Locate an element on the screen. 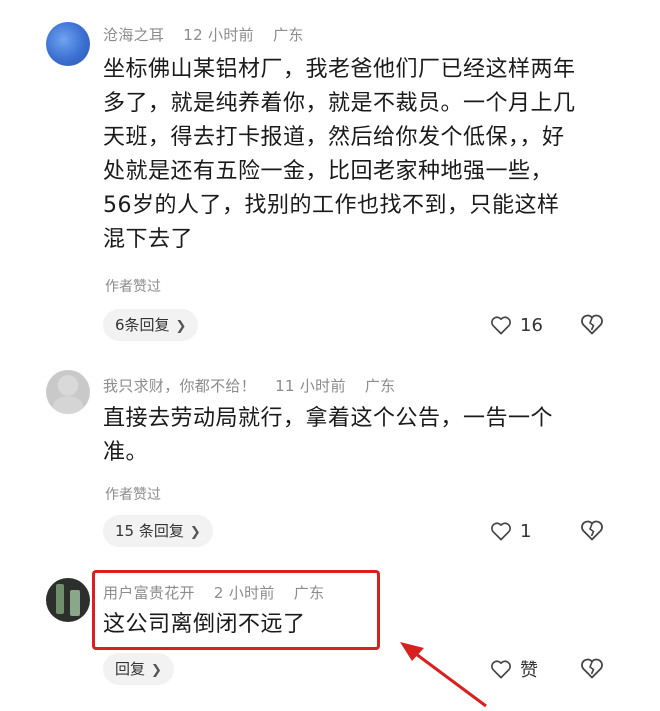 Image resolution: width=660 pixels, height=711 pixels. comment-line: 天班，得去打卡报道，然后给你发个低保，，好 is located at coordinates (334, 137).